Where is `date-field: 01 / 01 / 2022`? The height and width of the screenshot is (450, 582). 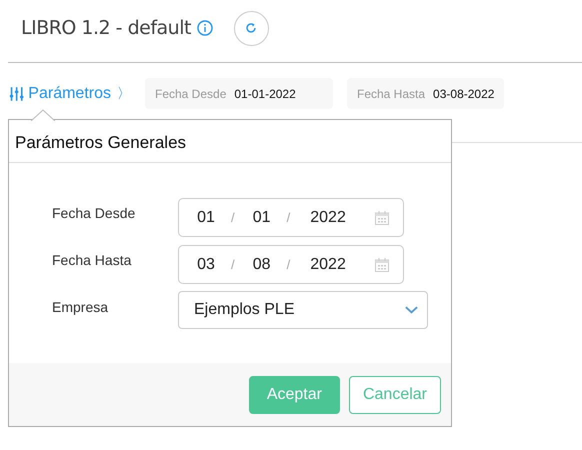 date-field: 01 / 01 / 2022 is located at coordinates (291, 217).